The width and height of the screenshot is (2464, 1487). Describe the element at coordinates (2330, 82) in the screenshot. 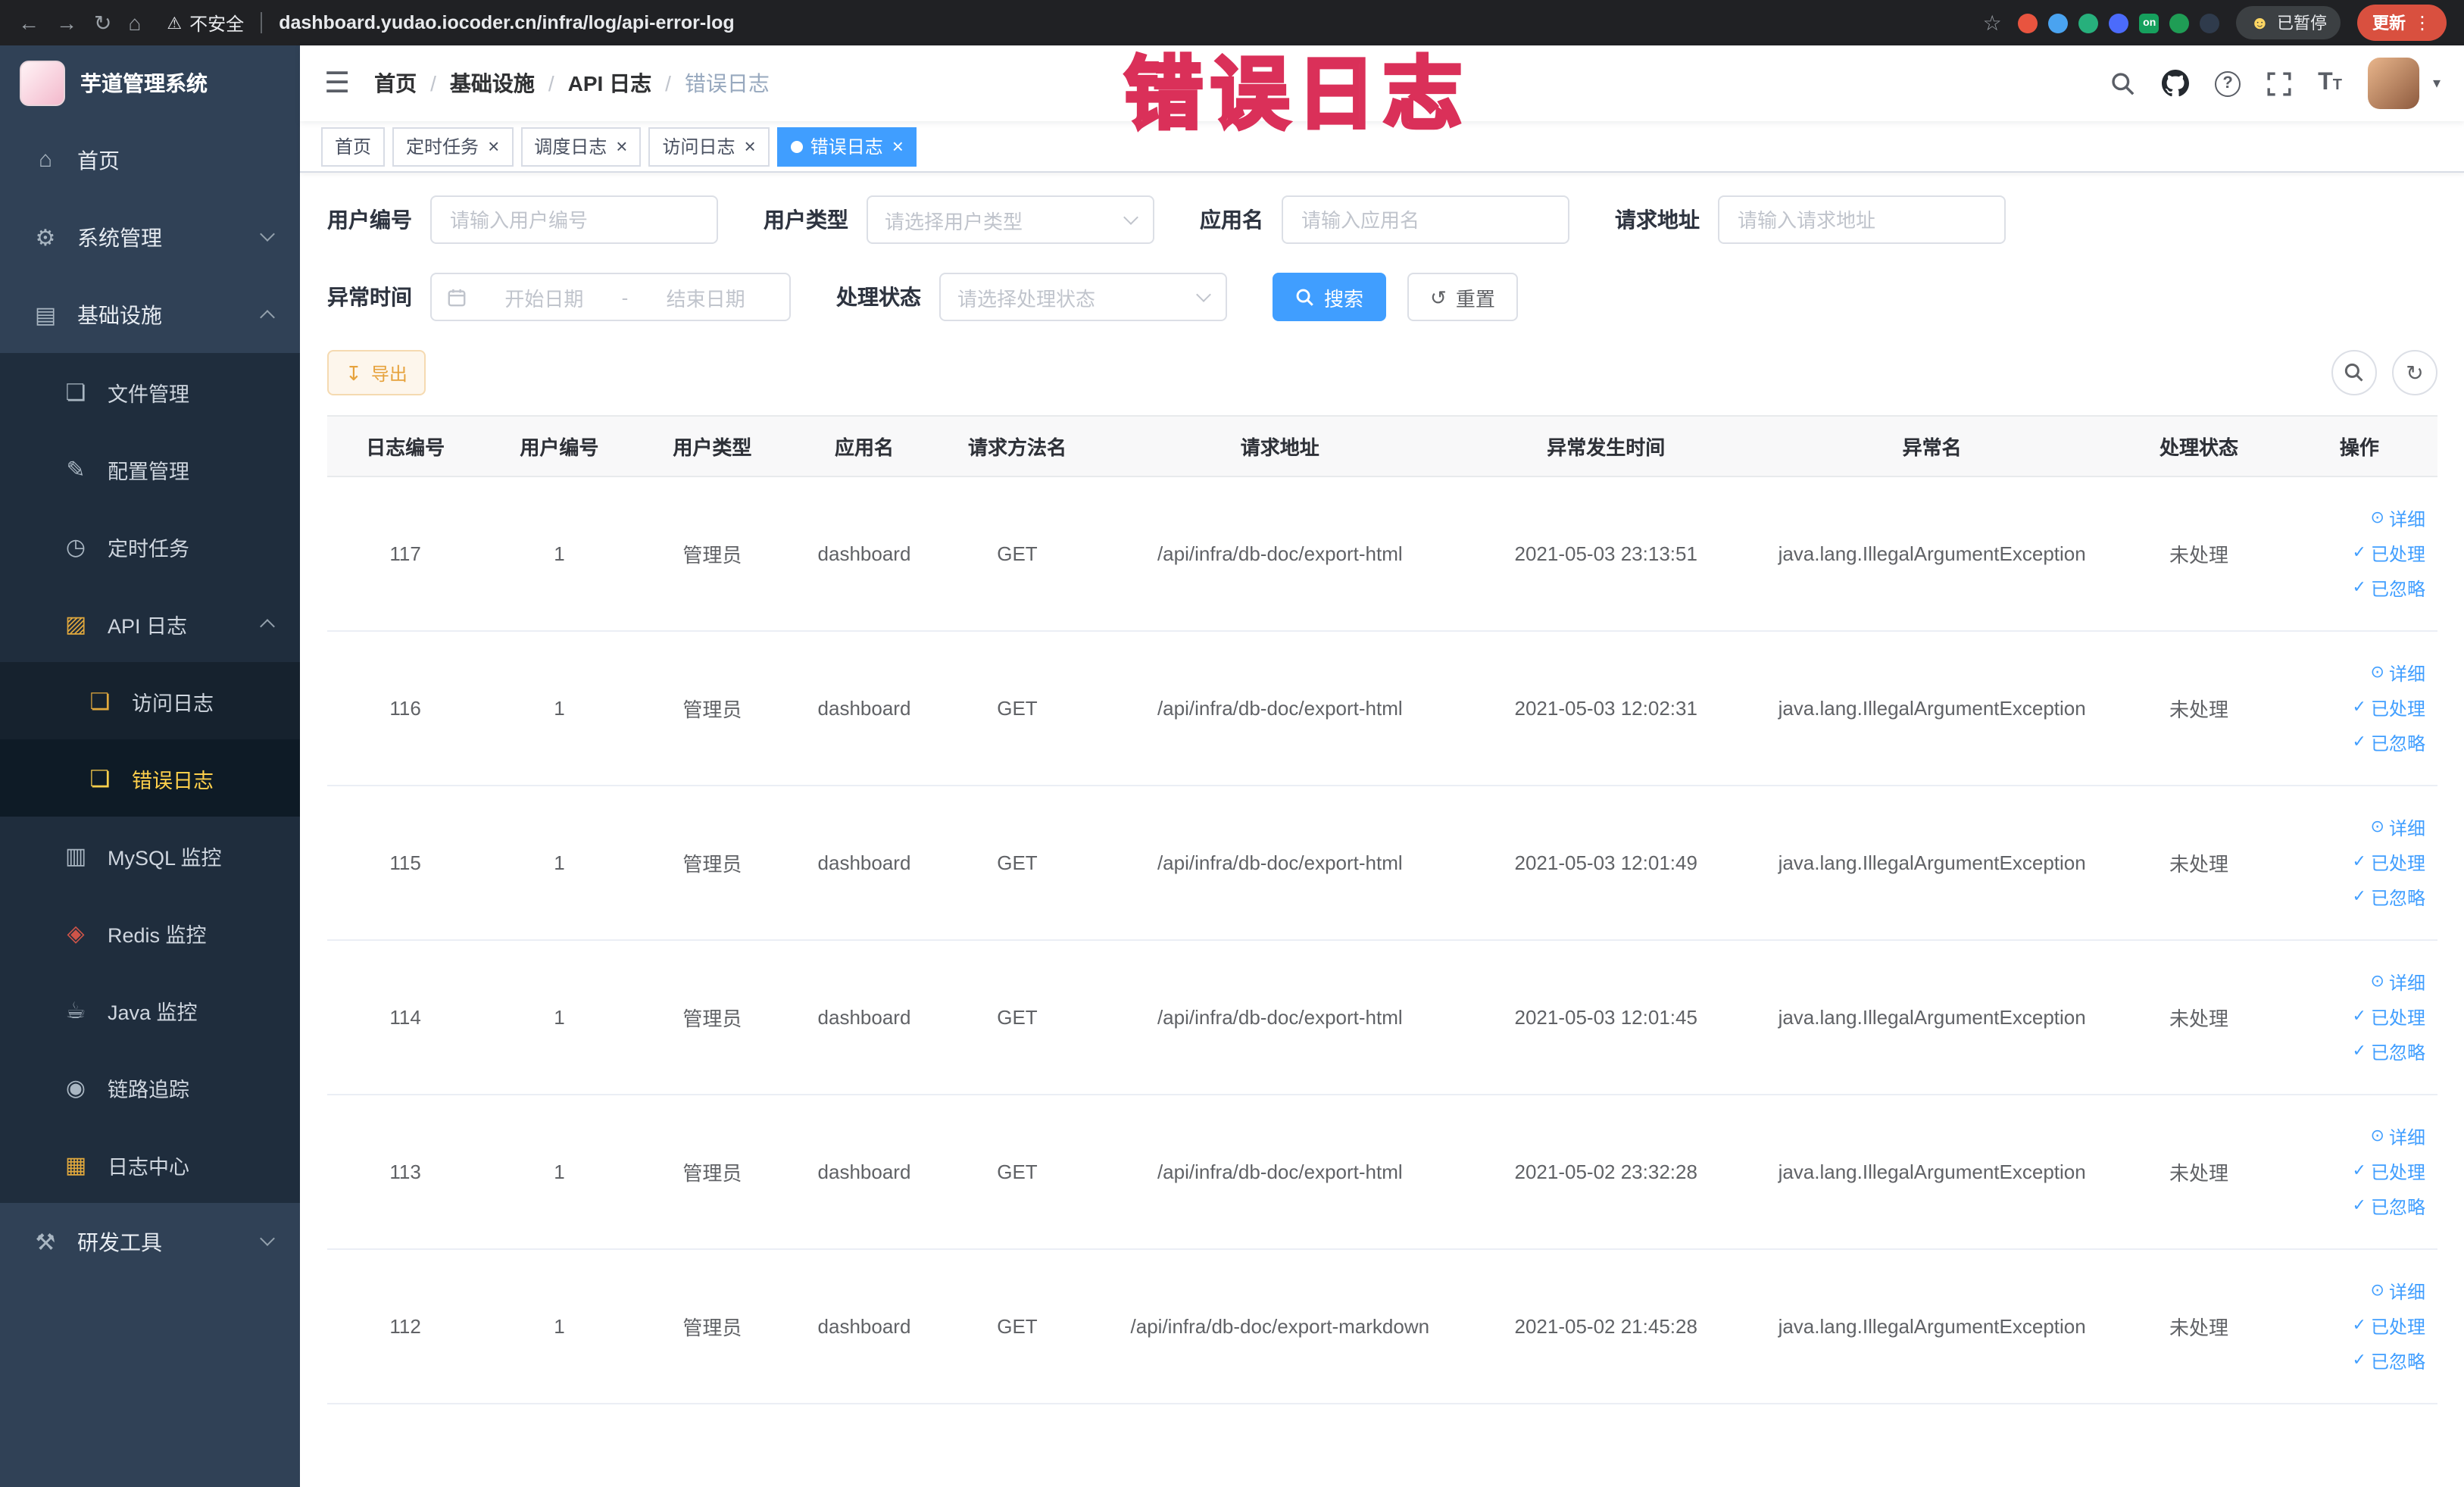

I see `font-size-icon: TT` at that location.